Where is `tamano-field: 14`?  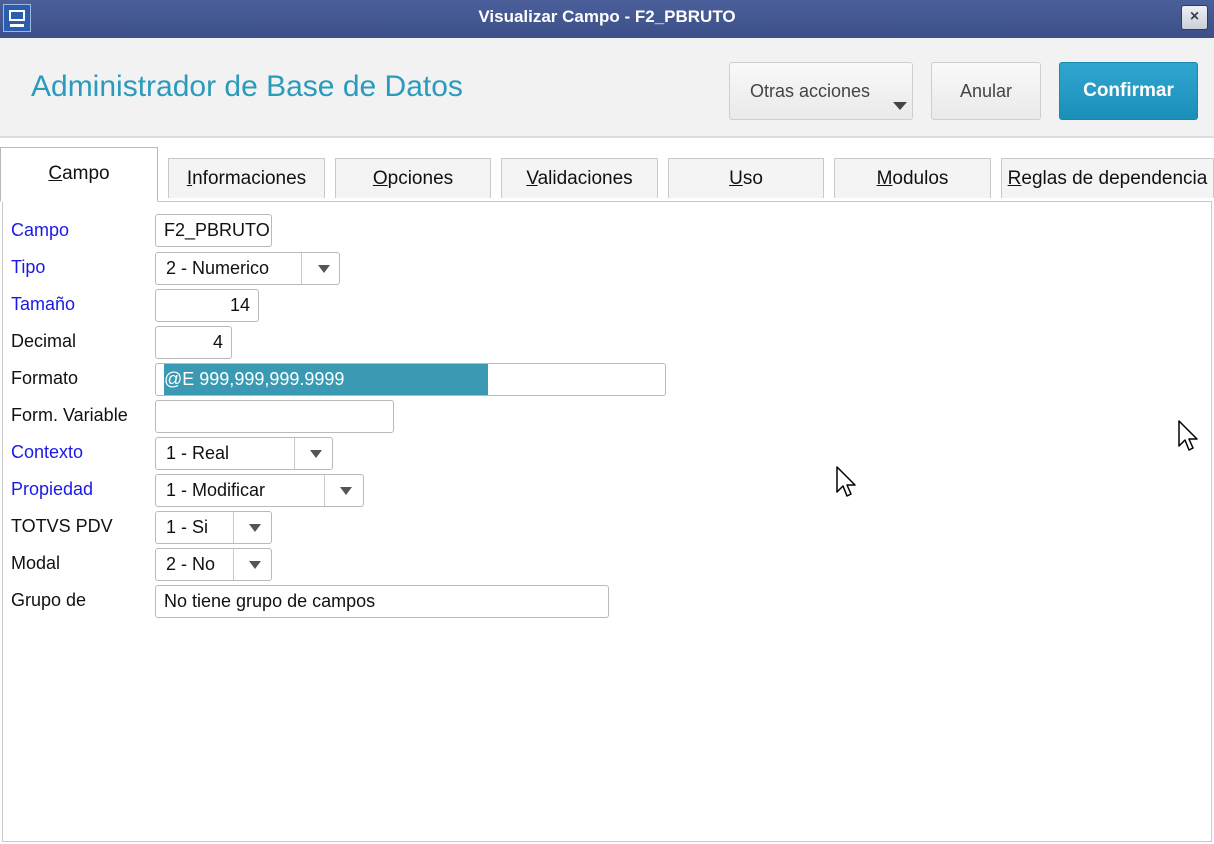 tamano-field: 14 is located at coordinates (207, 305).